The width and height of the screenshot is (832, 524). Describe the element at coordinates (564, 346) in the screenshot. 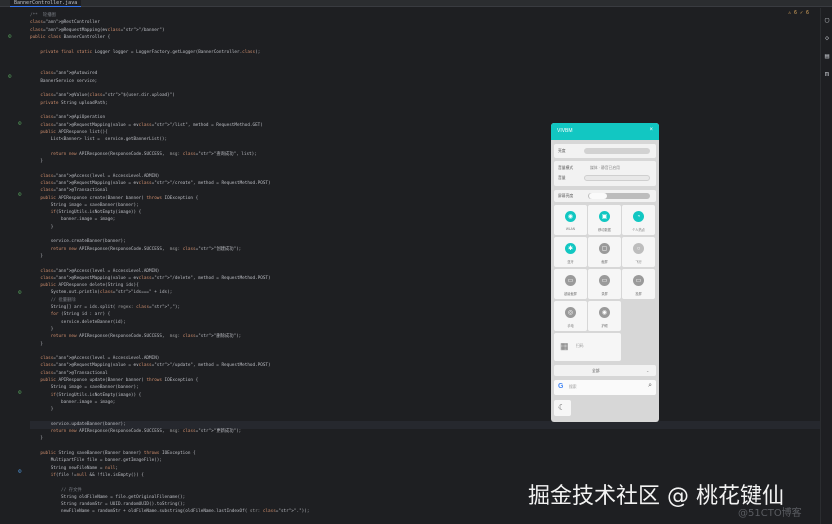

I see `qr-icon: ▦` at that location.